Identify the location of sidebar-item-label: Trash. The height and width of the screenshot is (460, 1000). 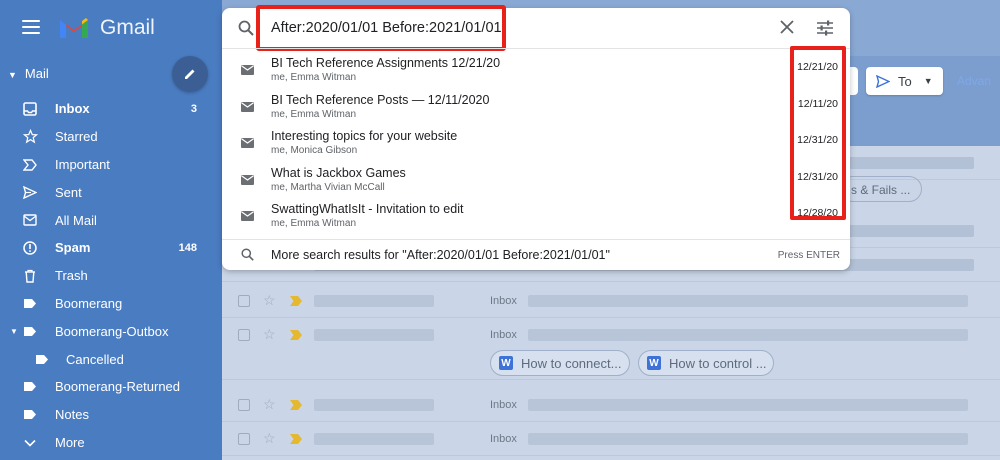
(71, 276).